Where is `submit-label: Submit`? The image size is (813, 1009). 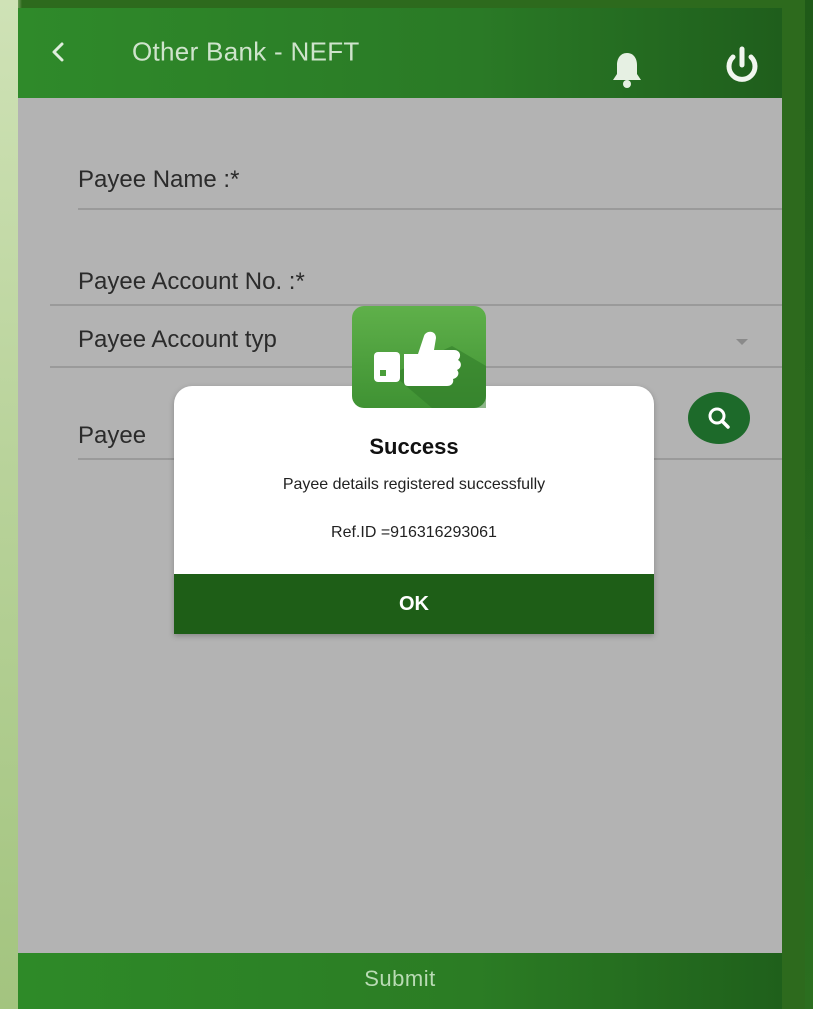 submit-label: Submit is located at coordinates (400, 978).